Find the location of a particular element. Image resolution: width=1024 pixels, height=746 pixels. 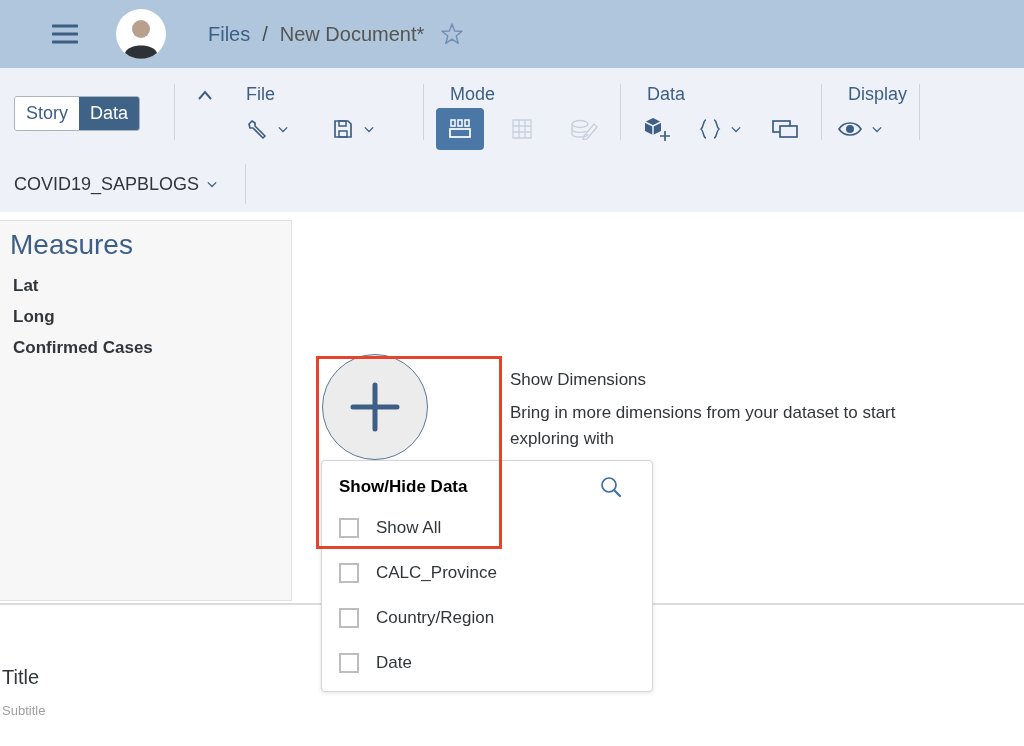

search-icon is located at coordinates (611, 487).